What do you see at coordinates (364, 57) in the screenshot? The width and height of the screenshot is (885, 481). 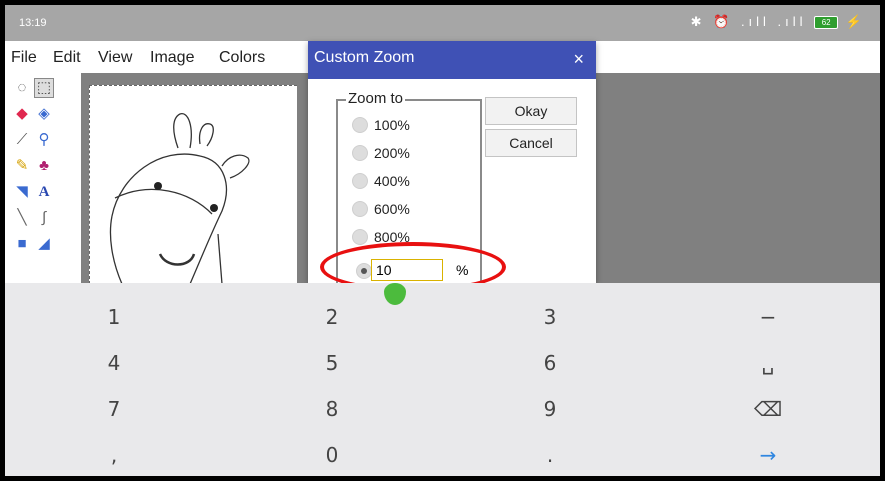 I see `dialog-title: Custom Zoom` at bounding box center [364, 57].